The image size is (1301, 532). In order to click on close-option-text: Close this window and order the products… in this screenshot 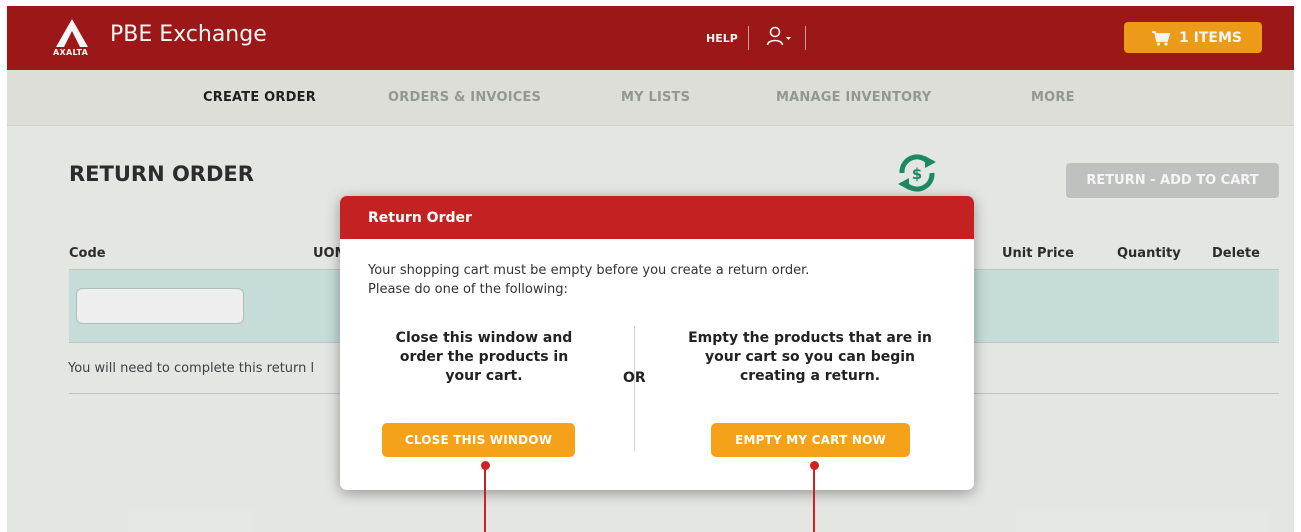, I will do `click(484, 357)`.